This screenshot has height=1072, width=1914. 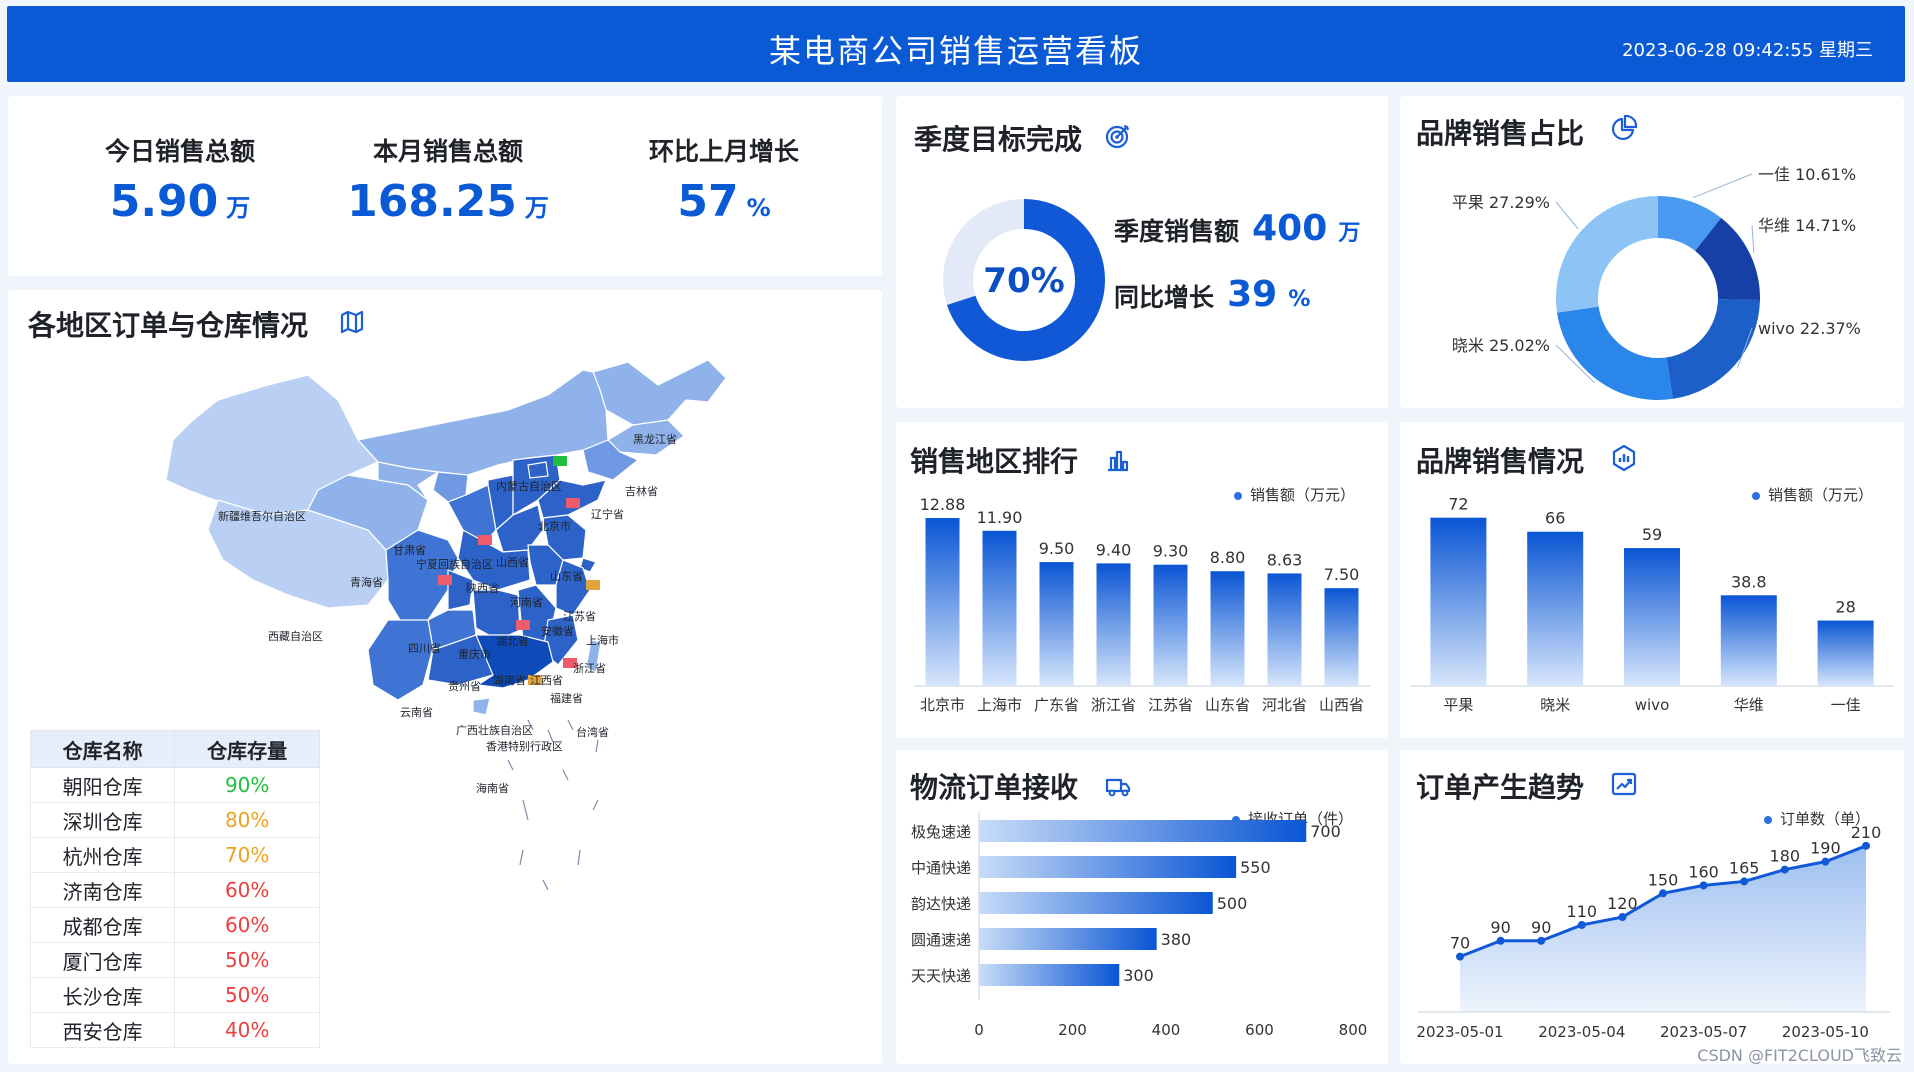 I want to click on warehouse-name: 厦门仓库, so click(x=102, y=960).